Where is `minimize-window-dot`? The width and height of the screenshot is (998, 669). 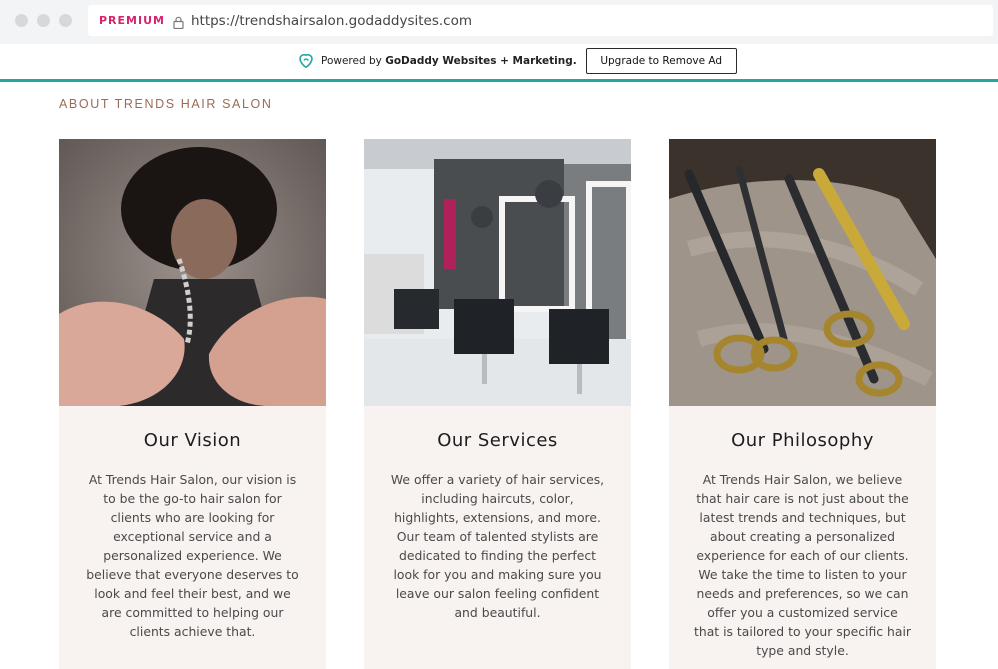
minimize-window-dot is located at coordinates (43, 20).